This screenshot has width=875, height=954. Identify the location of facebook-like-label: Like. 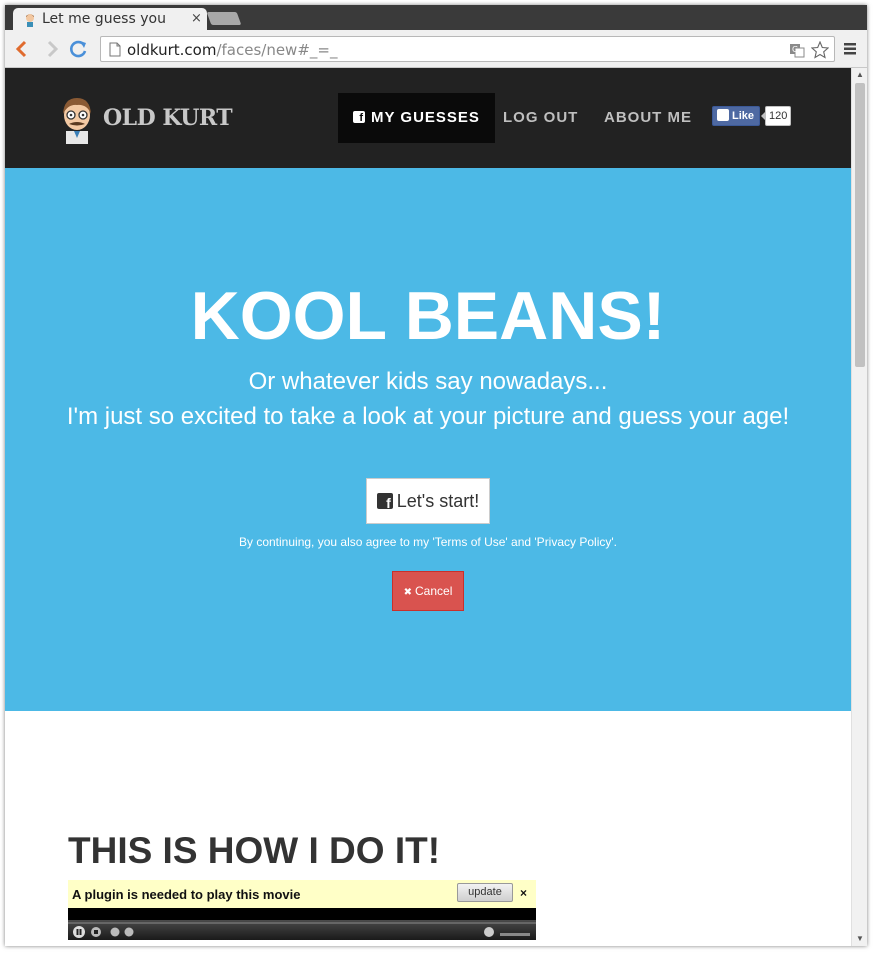
(743, 116).